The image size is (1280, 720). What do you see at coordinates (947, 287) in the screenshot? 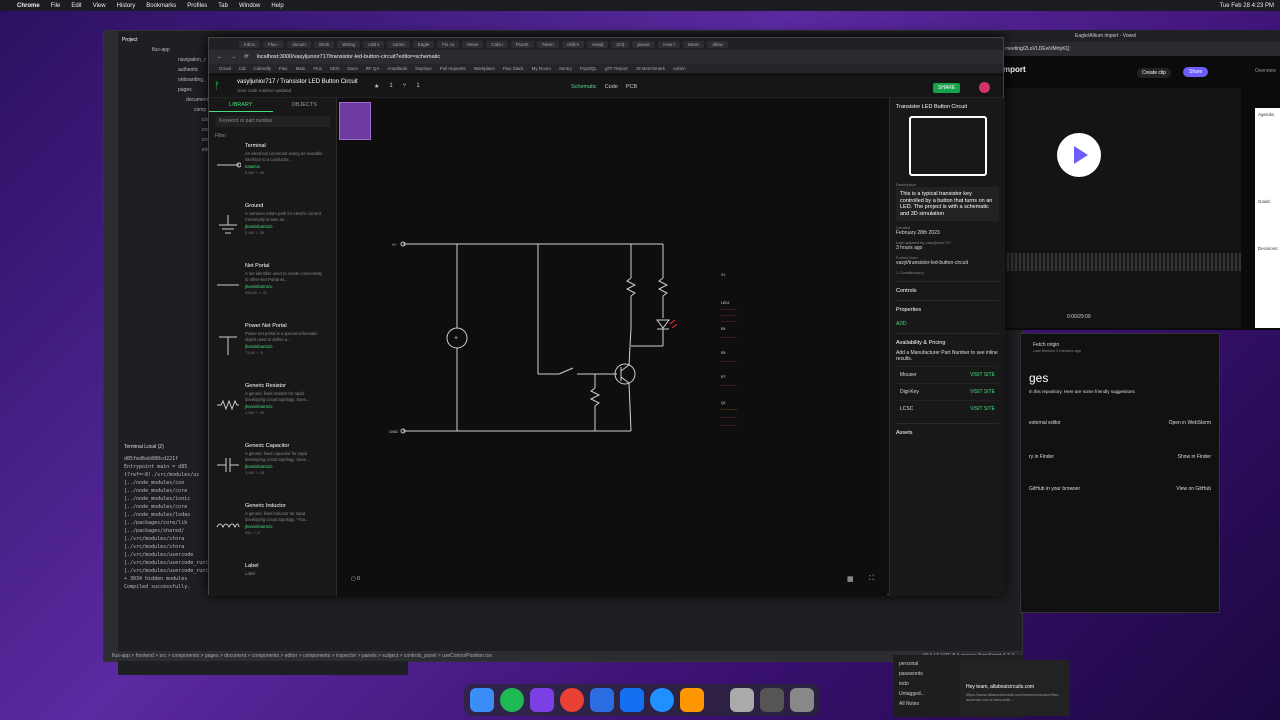
I see `controls-section: Controls` at bounding box center [947, 287].